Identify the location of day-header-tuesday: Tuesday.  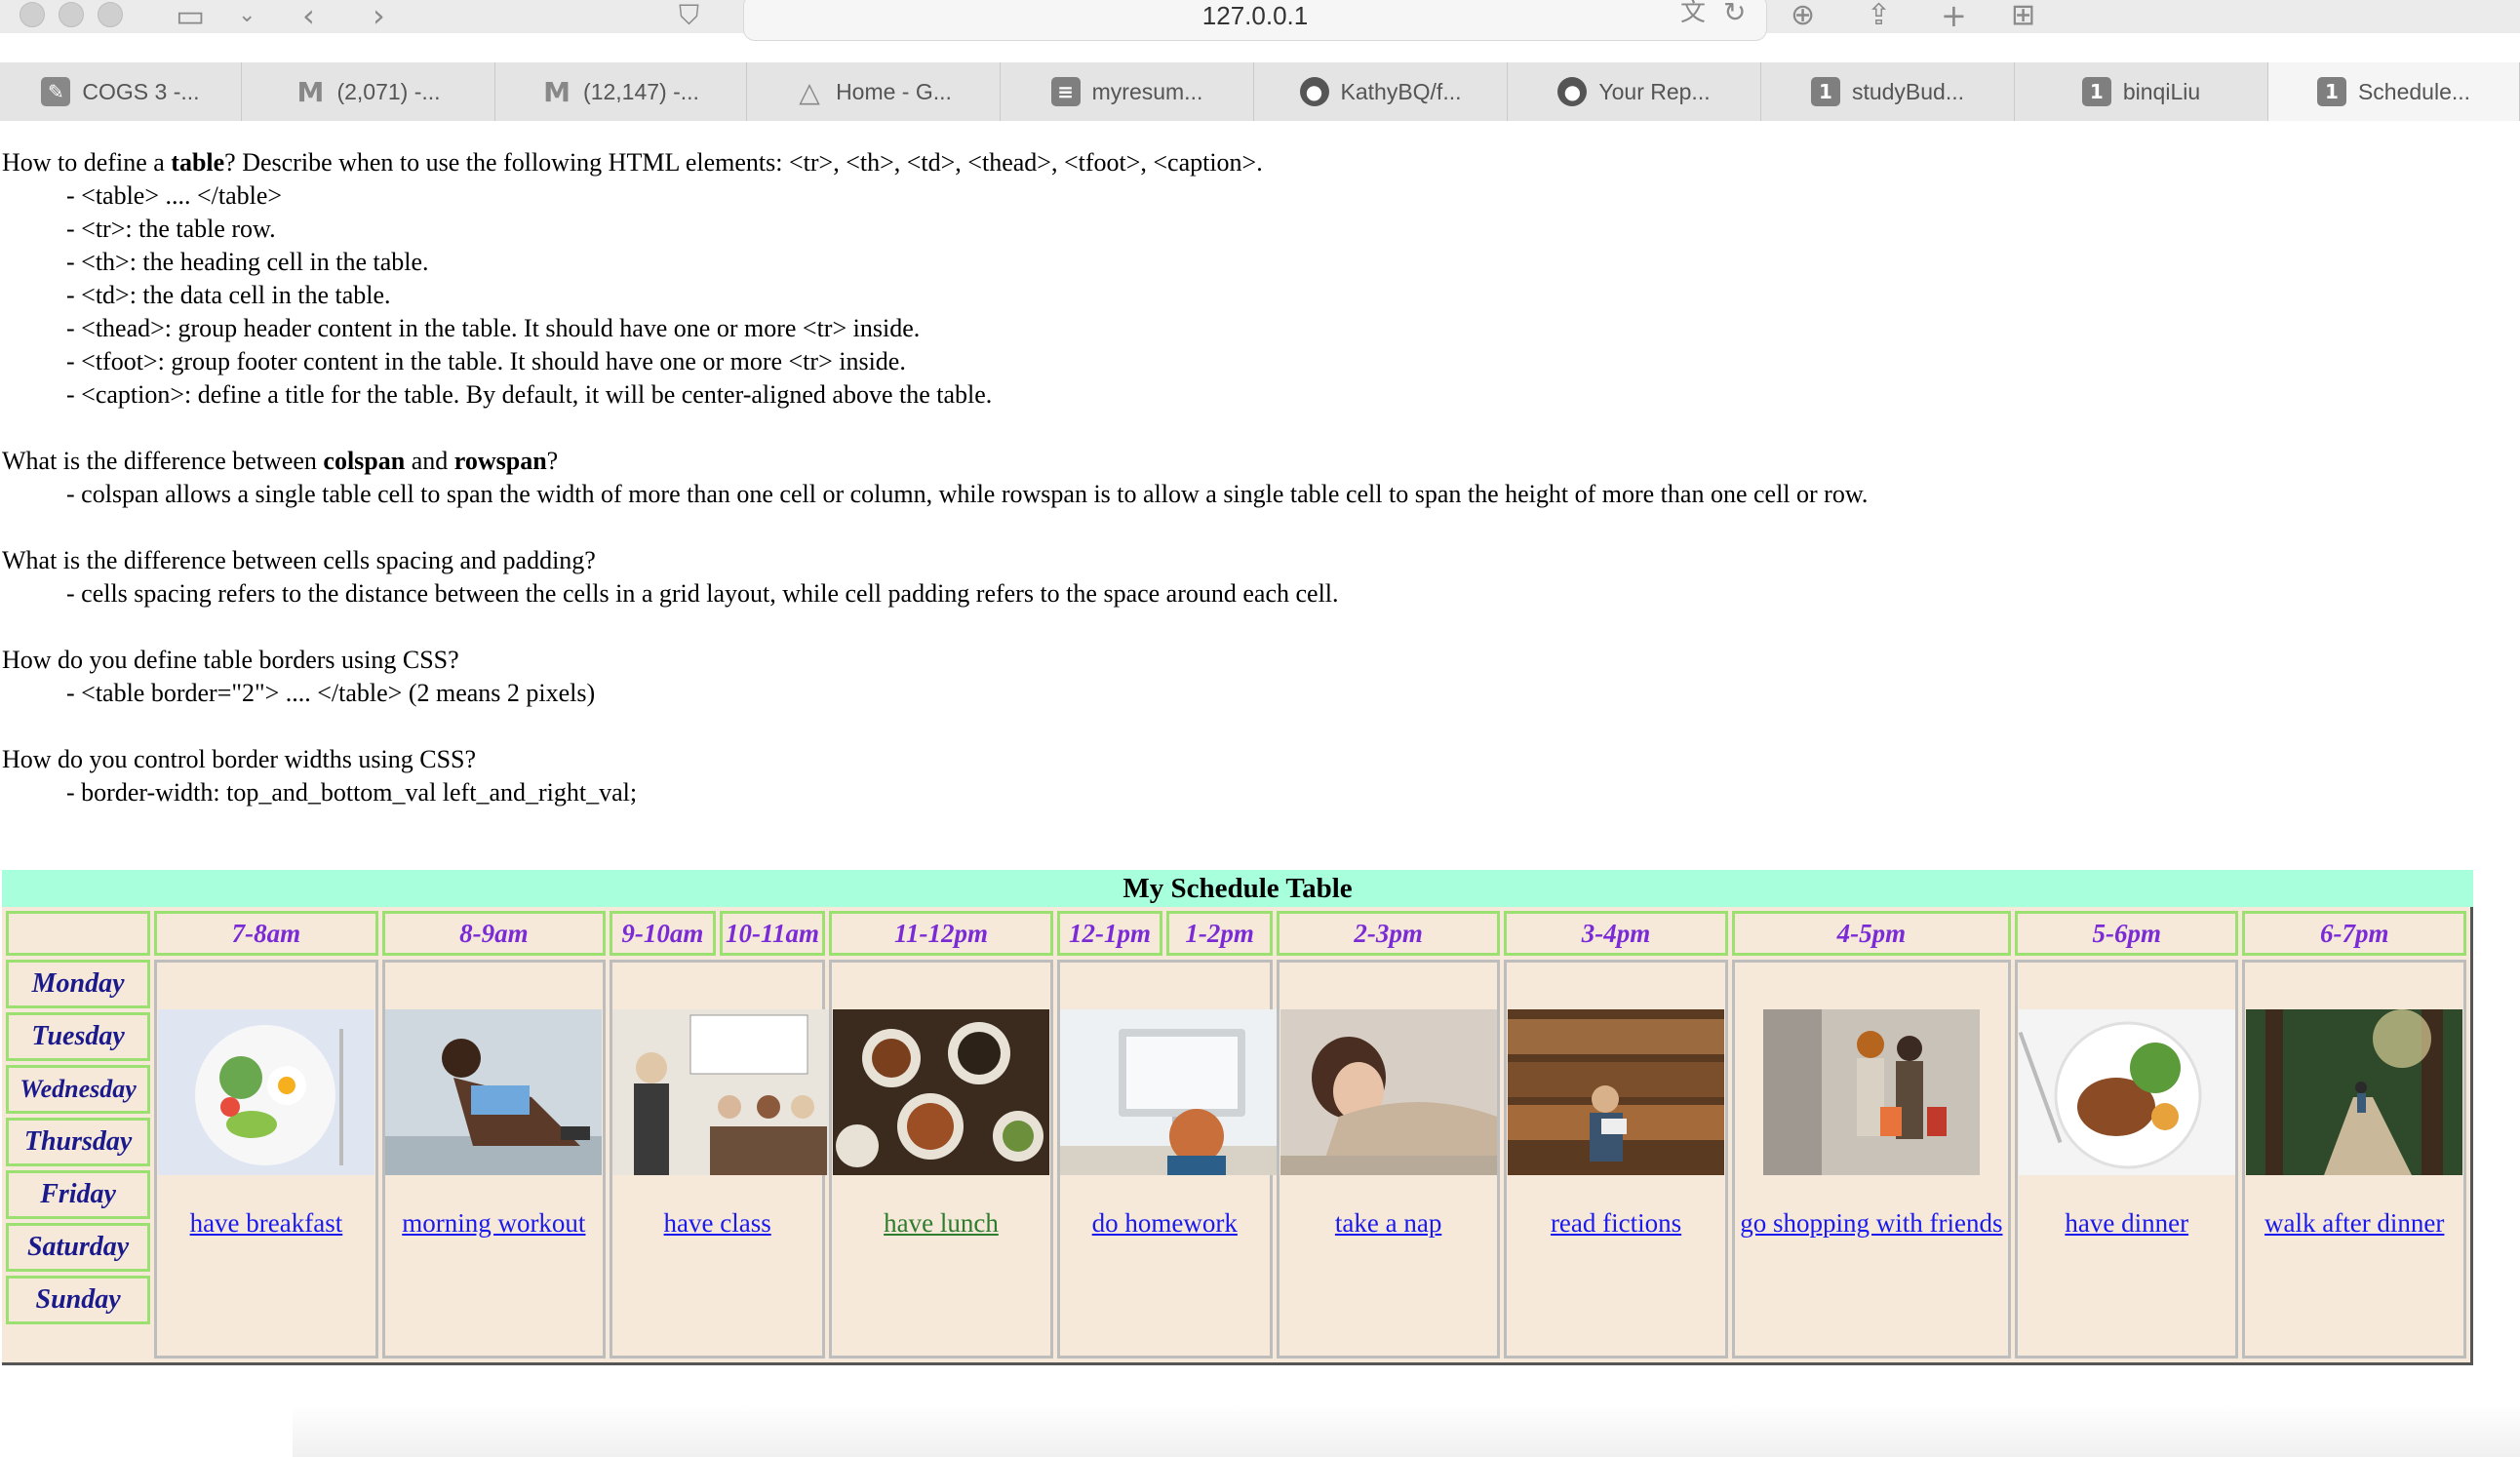
(78, 1036).